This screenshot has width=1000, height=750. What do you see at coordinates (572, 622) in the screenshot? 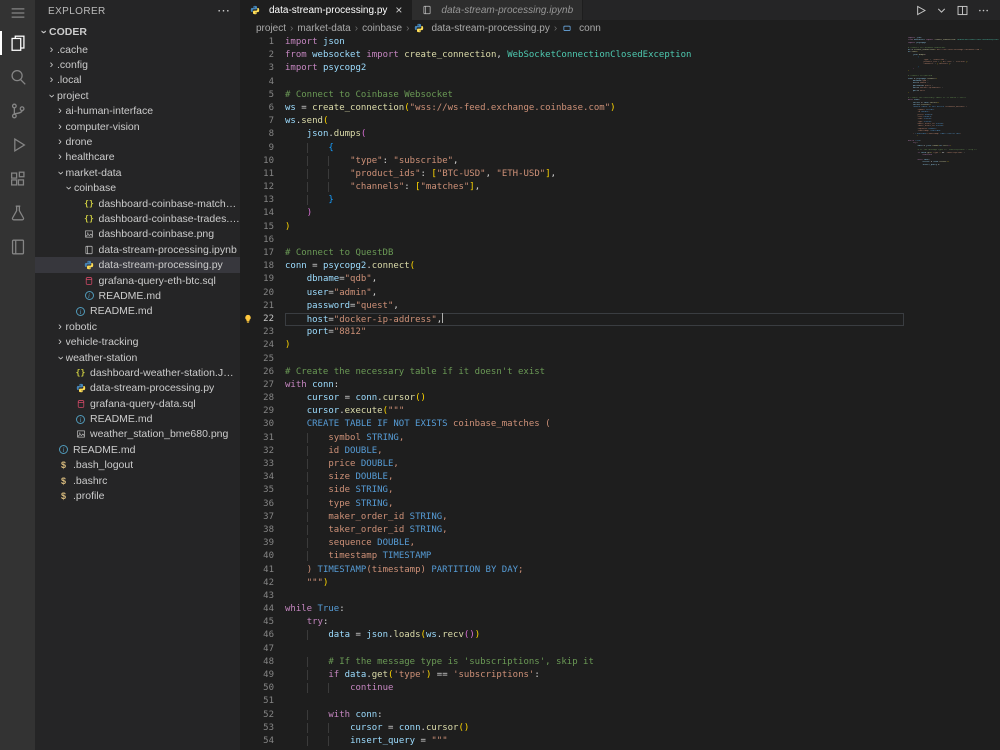
I see `code-line: 45 try:` at bounding box center [572, 622].